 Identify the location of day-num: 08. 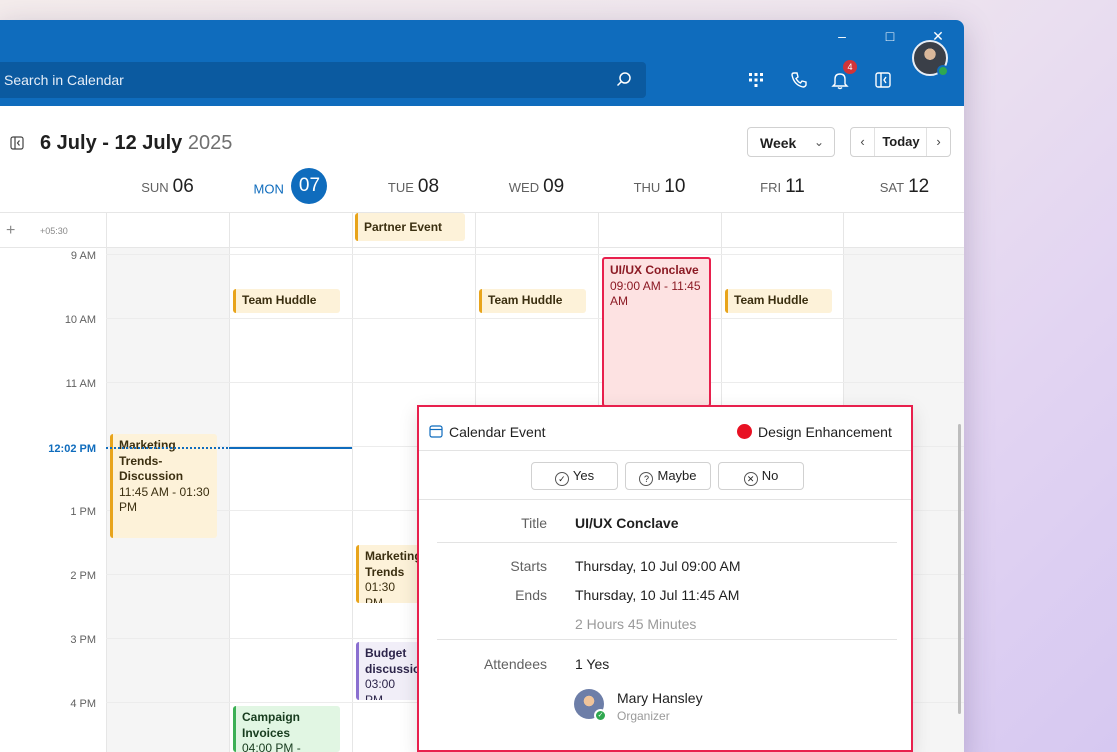
(428, 186).